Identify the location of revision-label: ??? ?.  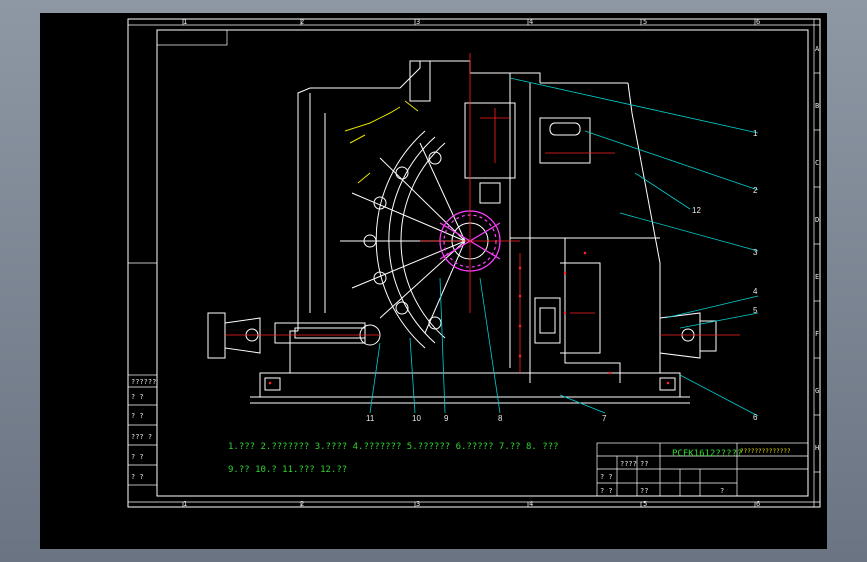
(141, 437).